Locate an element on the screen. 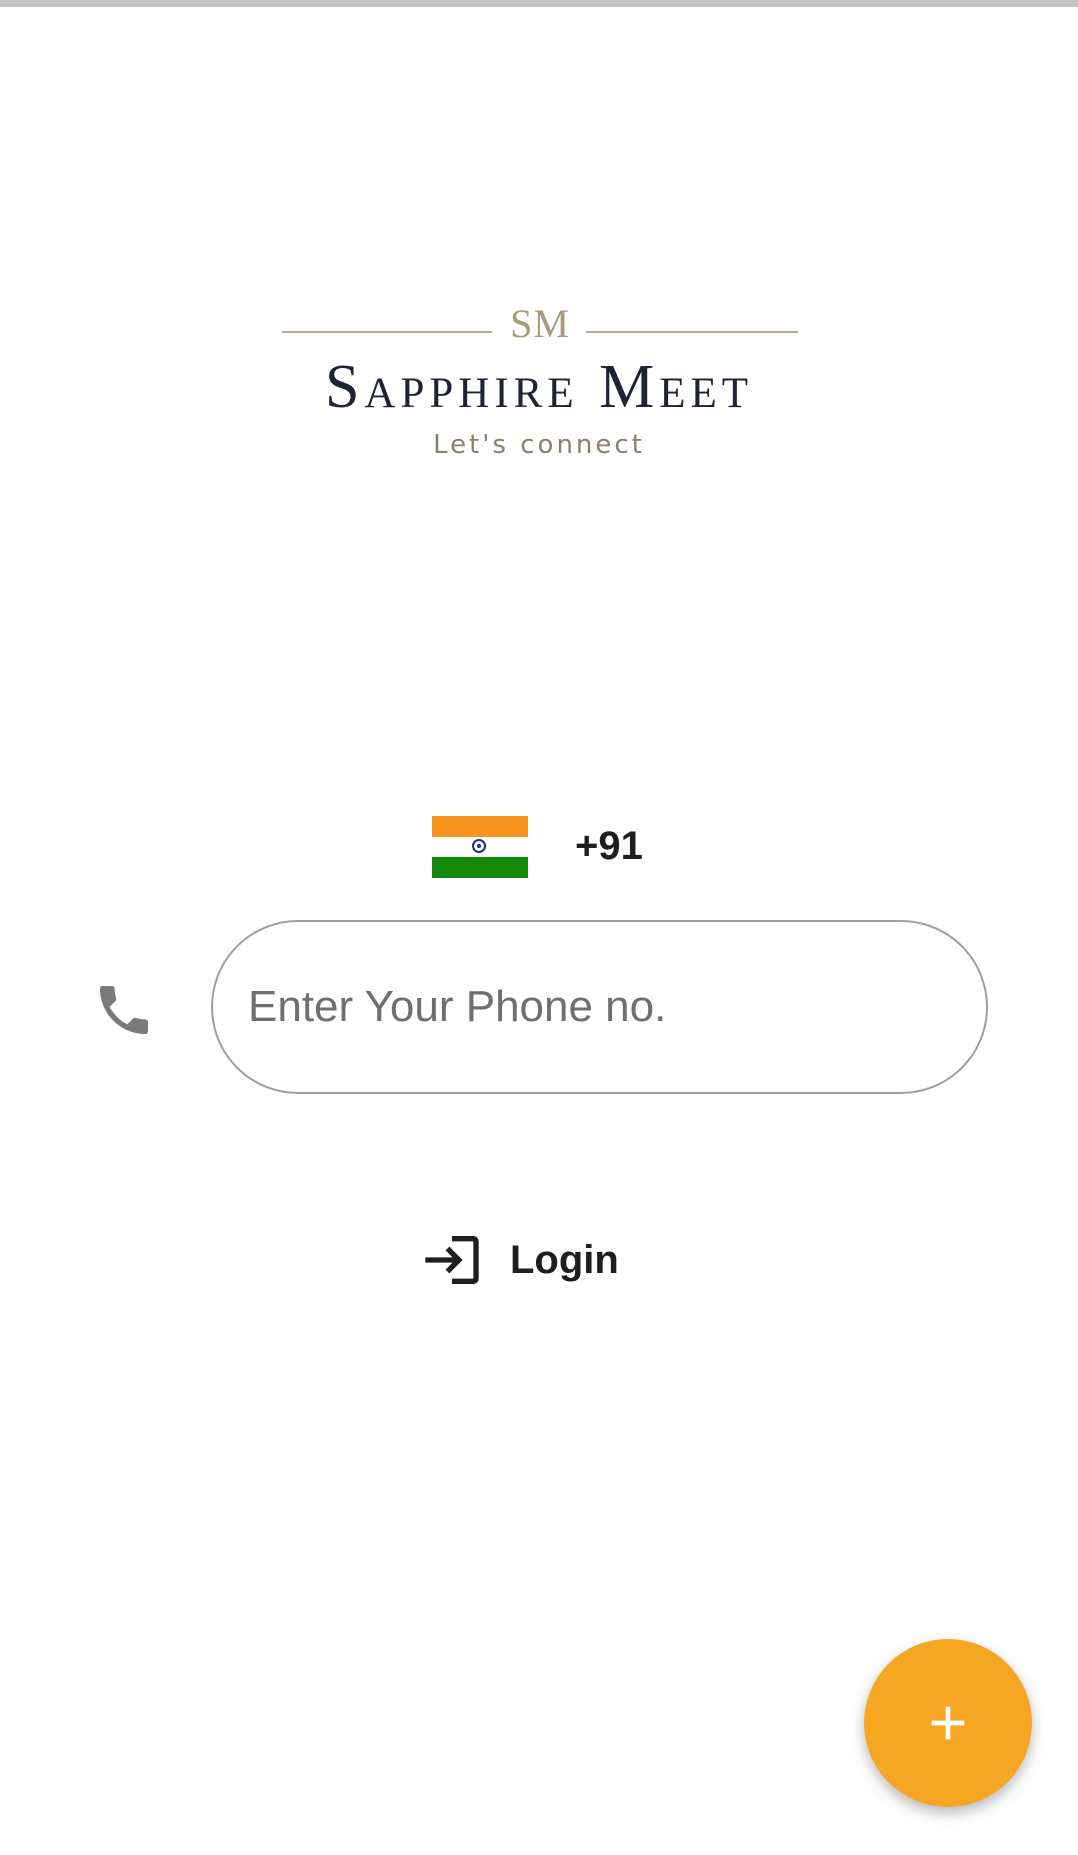  app-logo: SM Sapphire Meet Let's connect is located at coordinates (539, 380).